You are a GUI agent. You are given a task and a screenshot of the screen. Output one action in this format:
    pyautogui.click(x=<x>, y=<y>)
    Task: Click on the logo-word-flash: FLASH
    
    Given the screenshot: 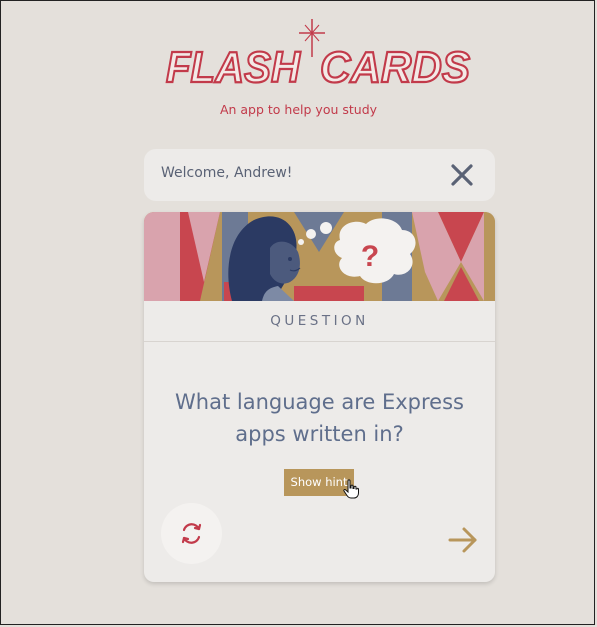 What is the action you would take?
    pyautogui.click(x=233, y=67)
    